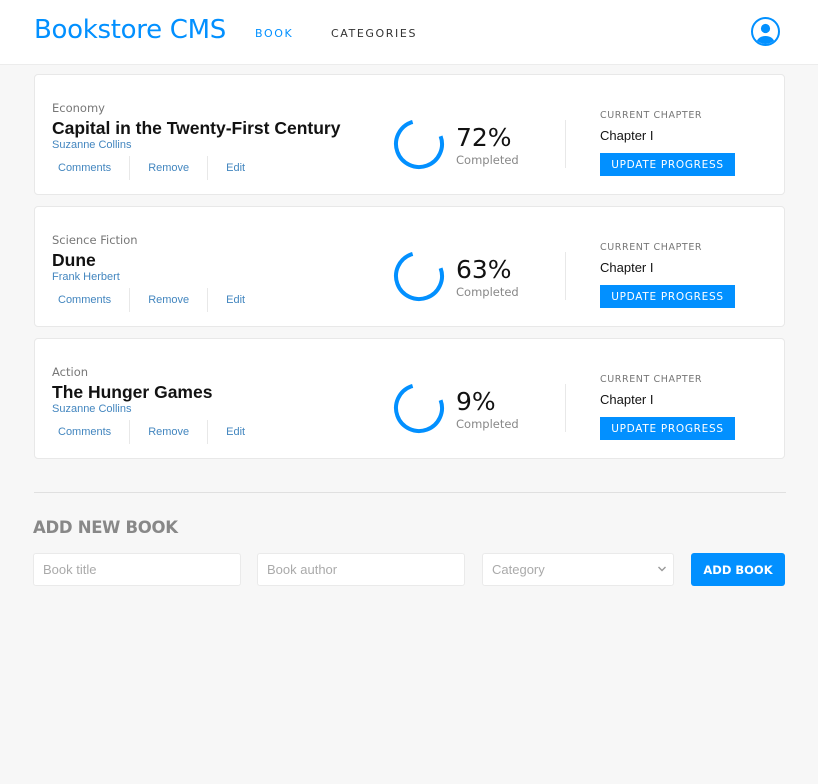 This screenshot has height=784, width=818. Describe the element at coordinates (738, 569) in the screenshot. I see `add-book-button: ADD BOOK` at that location.